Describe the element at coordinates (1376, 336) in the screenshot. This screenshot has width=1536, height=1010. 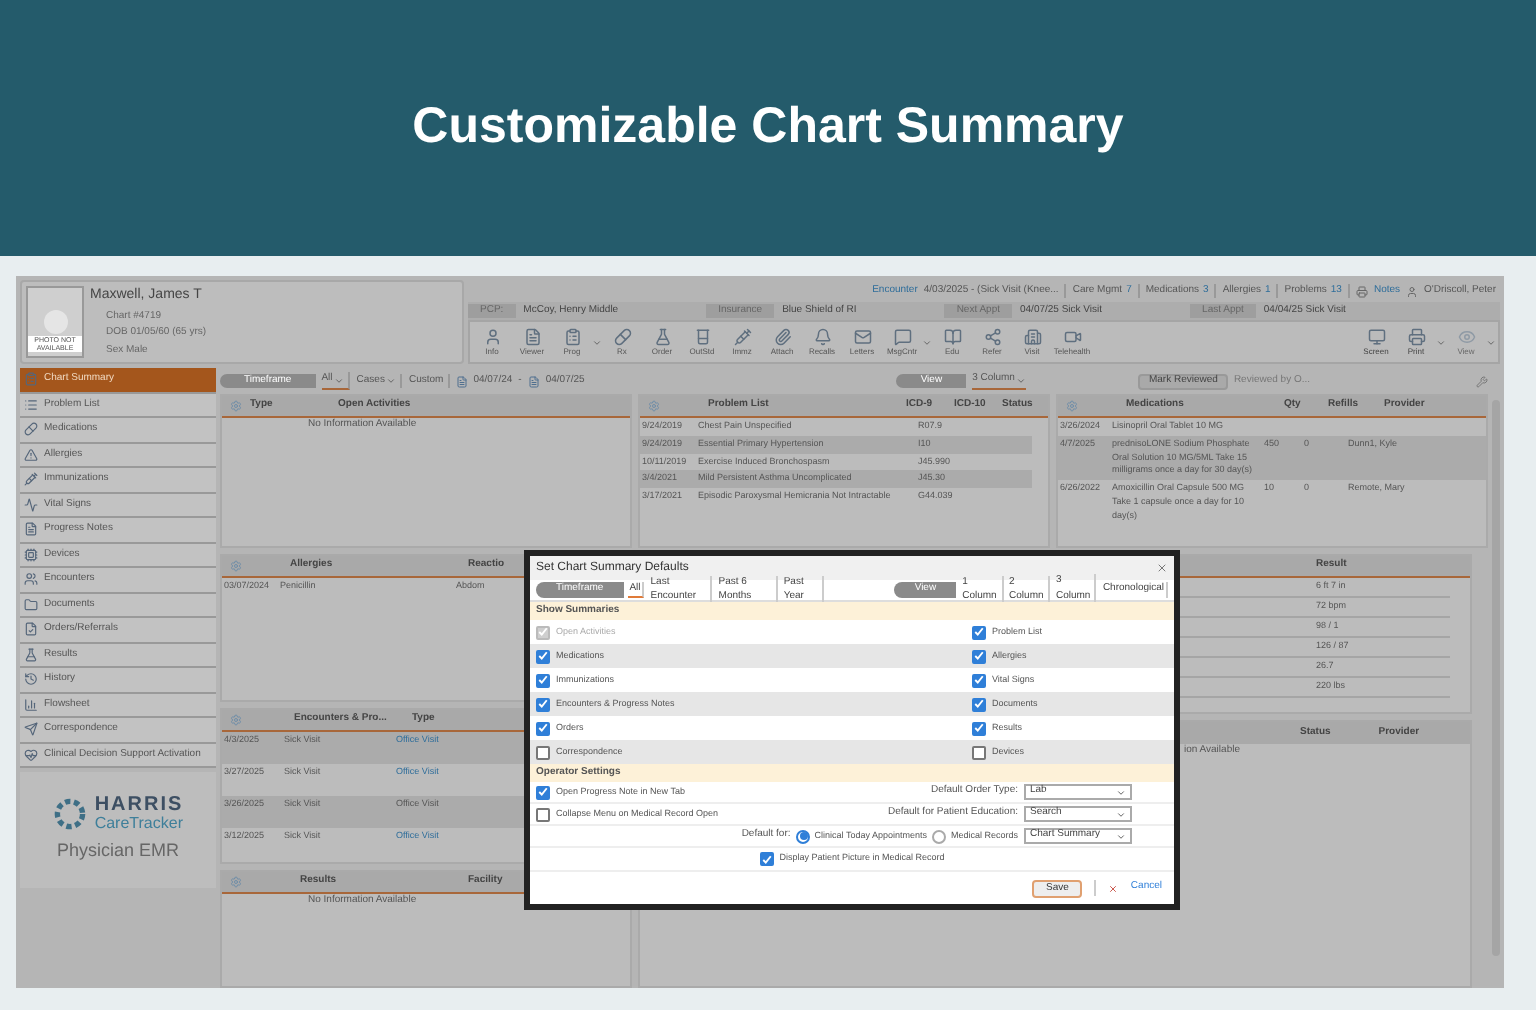
I see `monitor-icon` at that location.